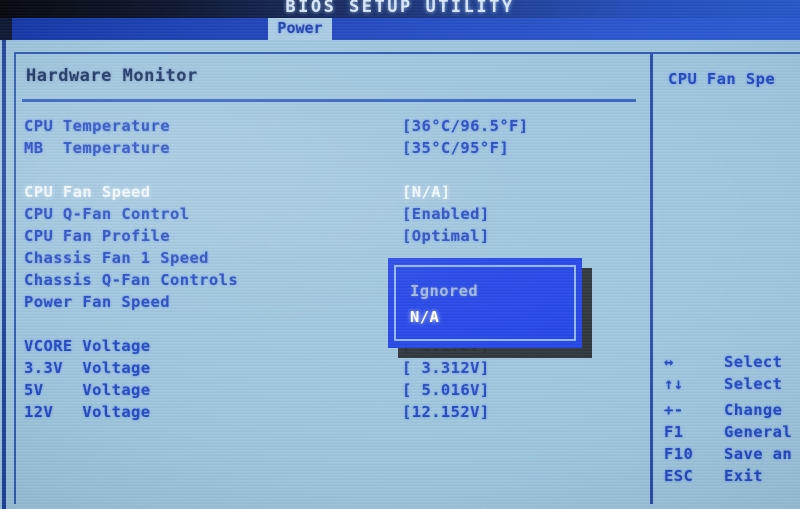  What do you see at coordinates (4, 274) in the screenshot?
I see `window-frame-left` at bounding box center [4, 274].